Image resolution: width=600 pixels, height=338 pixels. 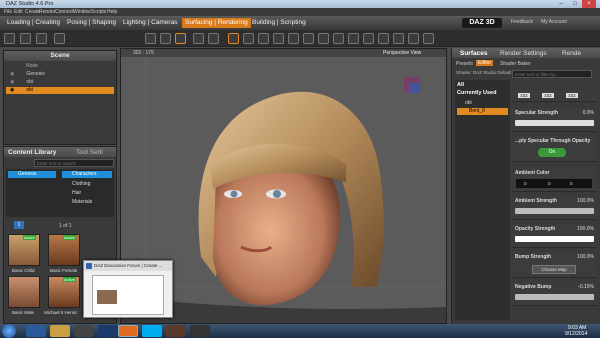 What do you see at coordinates (554, 22) in the screenshot?
I see `my-account-link: My Account` at bounding box center [554, 22].